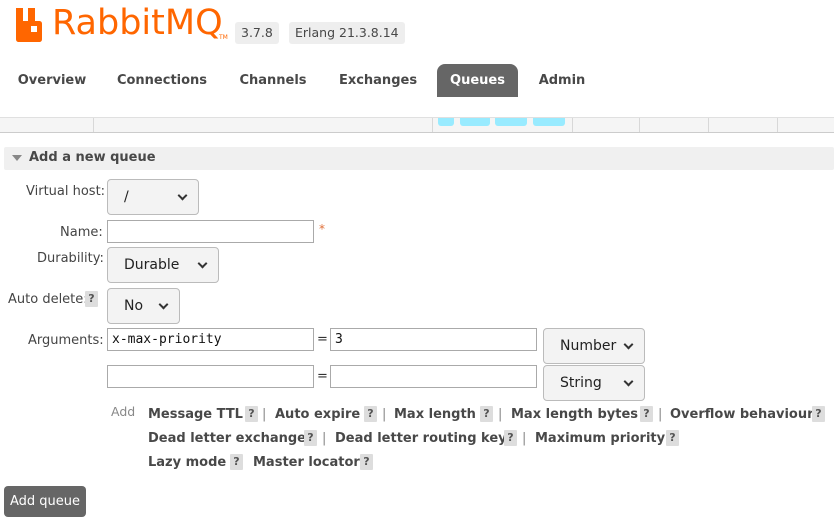 This screenshot has height=519, width=834. I want to click on add-max-length-link: Max length, so click(435, 414).